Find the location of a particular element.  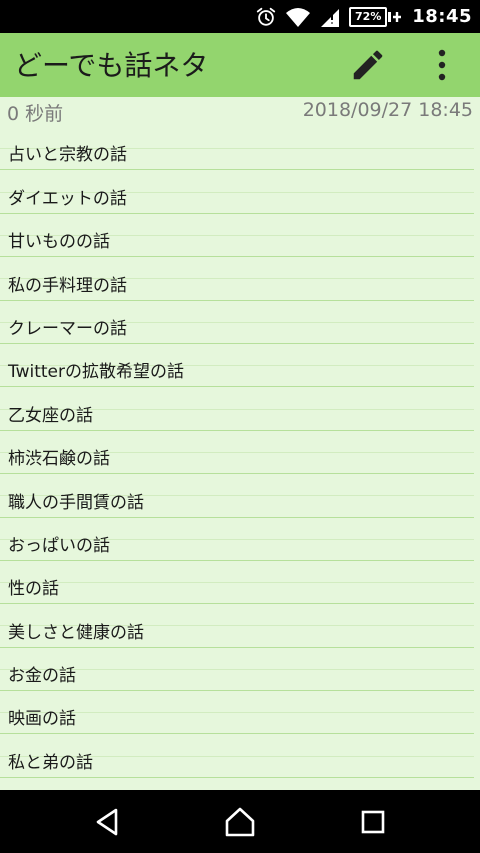

home-button is located at coordinates (239, 822).